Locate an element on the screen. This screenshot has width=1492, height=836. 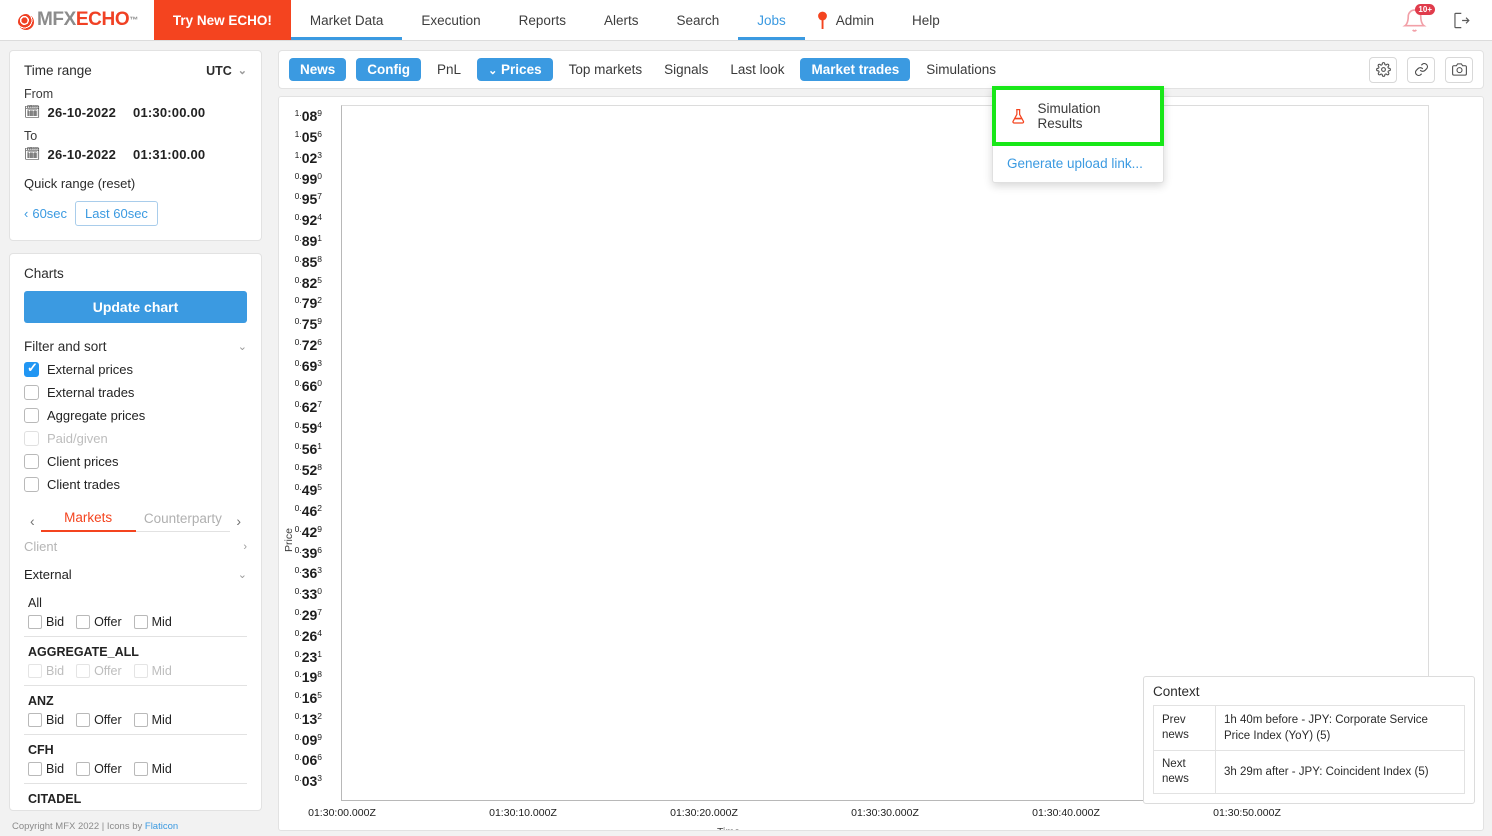
y-axis-tick-label: 1.056 is located at coordinates (308, 137).